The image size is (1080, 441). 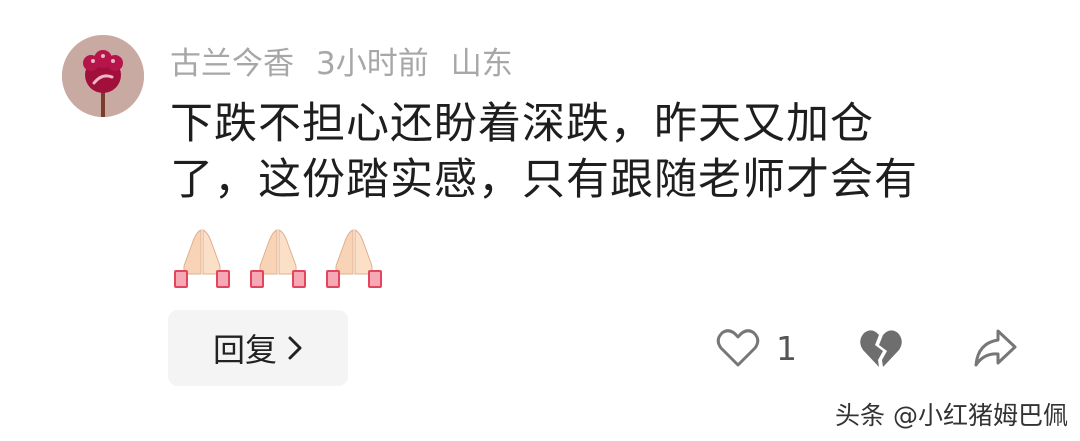 I want to click on rose-avatar-image, so click(x=103, y=76).